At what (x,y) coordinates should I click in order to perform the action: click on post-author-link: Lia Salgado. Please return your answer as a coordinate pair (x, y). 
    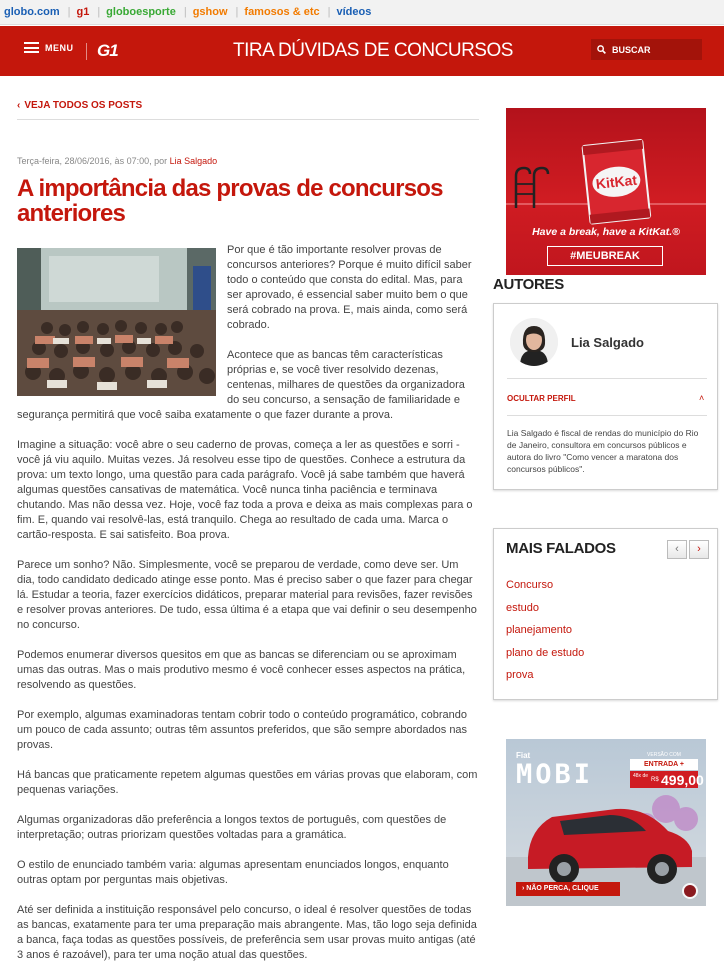
    Looking at the image, I should click on (194, 161).